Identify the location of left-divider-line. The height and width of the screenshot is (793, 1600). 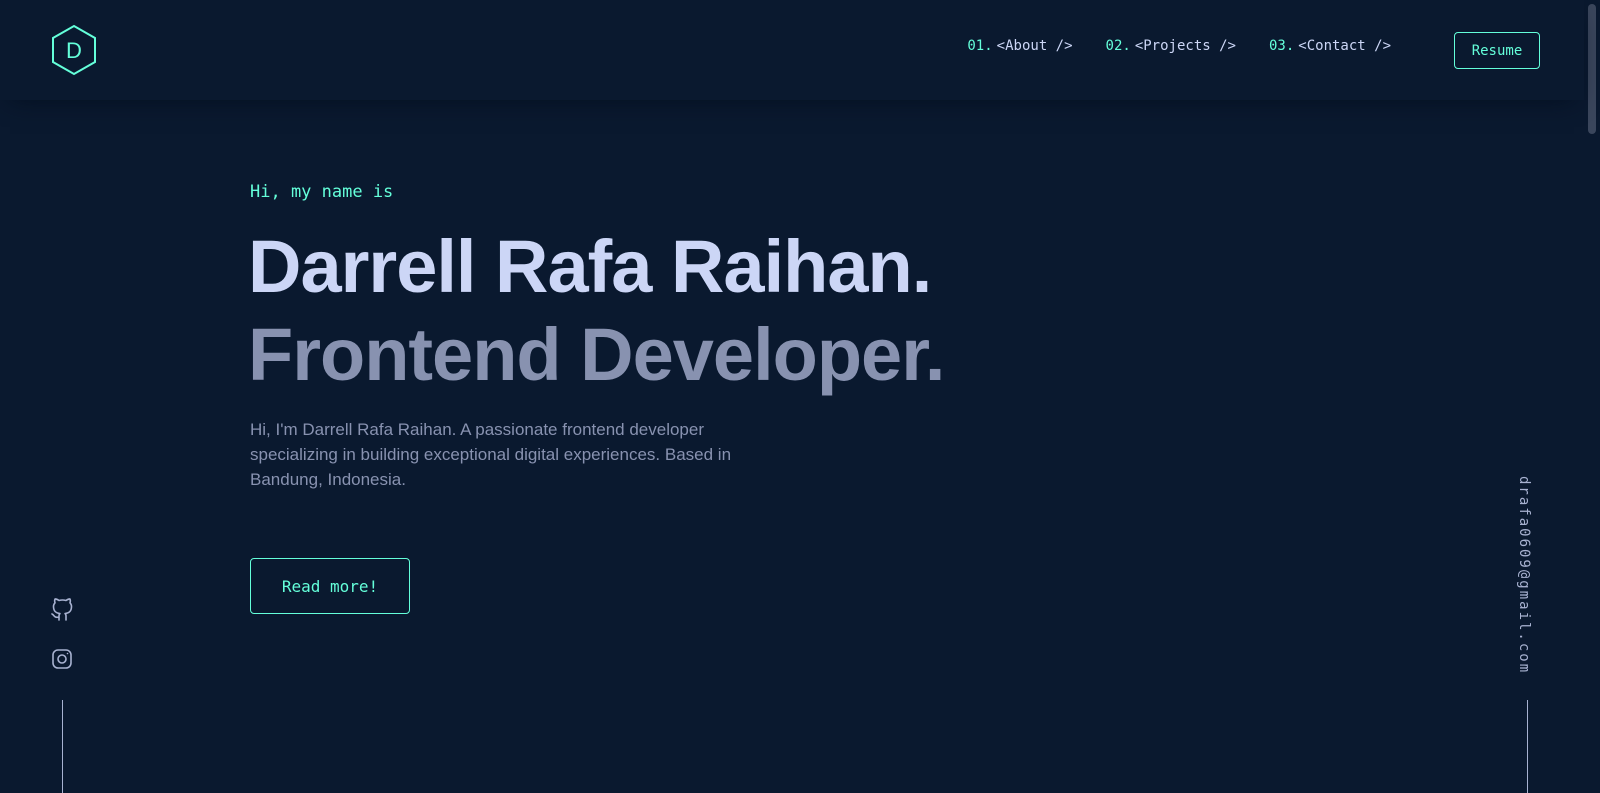
(62, 746).